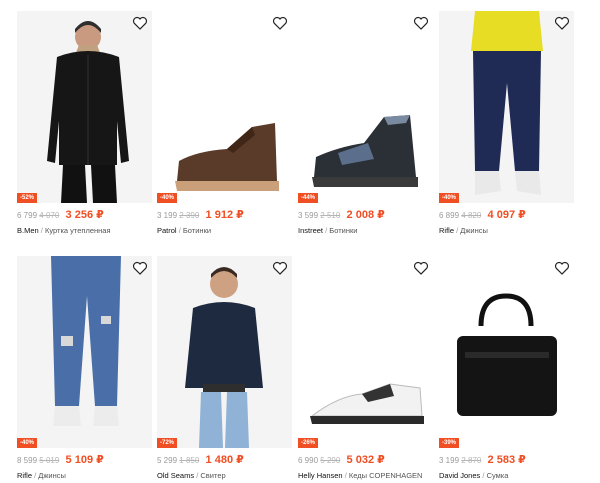  Describe the element at coordinates (449, 215) in the screenshot. I see `original-price: 6 899` at that location.